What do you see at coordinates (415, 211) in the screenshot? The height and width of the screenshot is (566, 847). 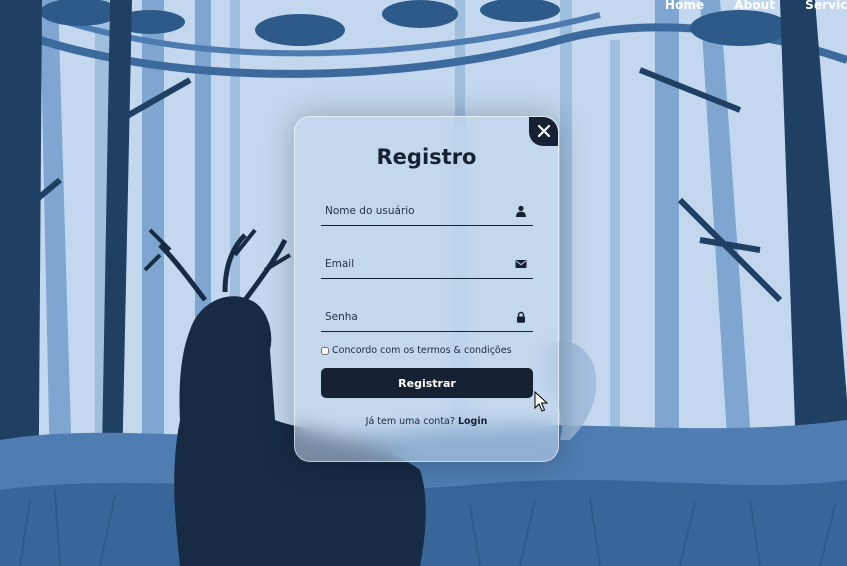 I see `username-input` at bounding box center [415, 211].